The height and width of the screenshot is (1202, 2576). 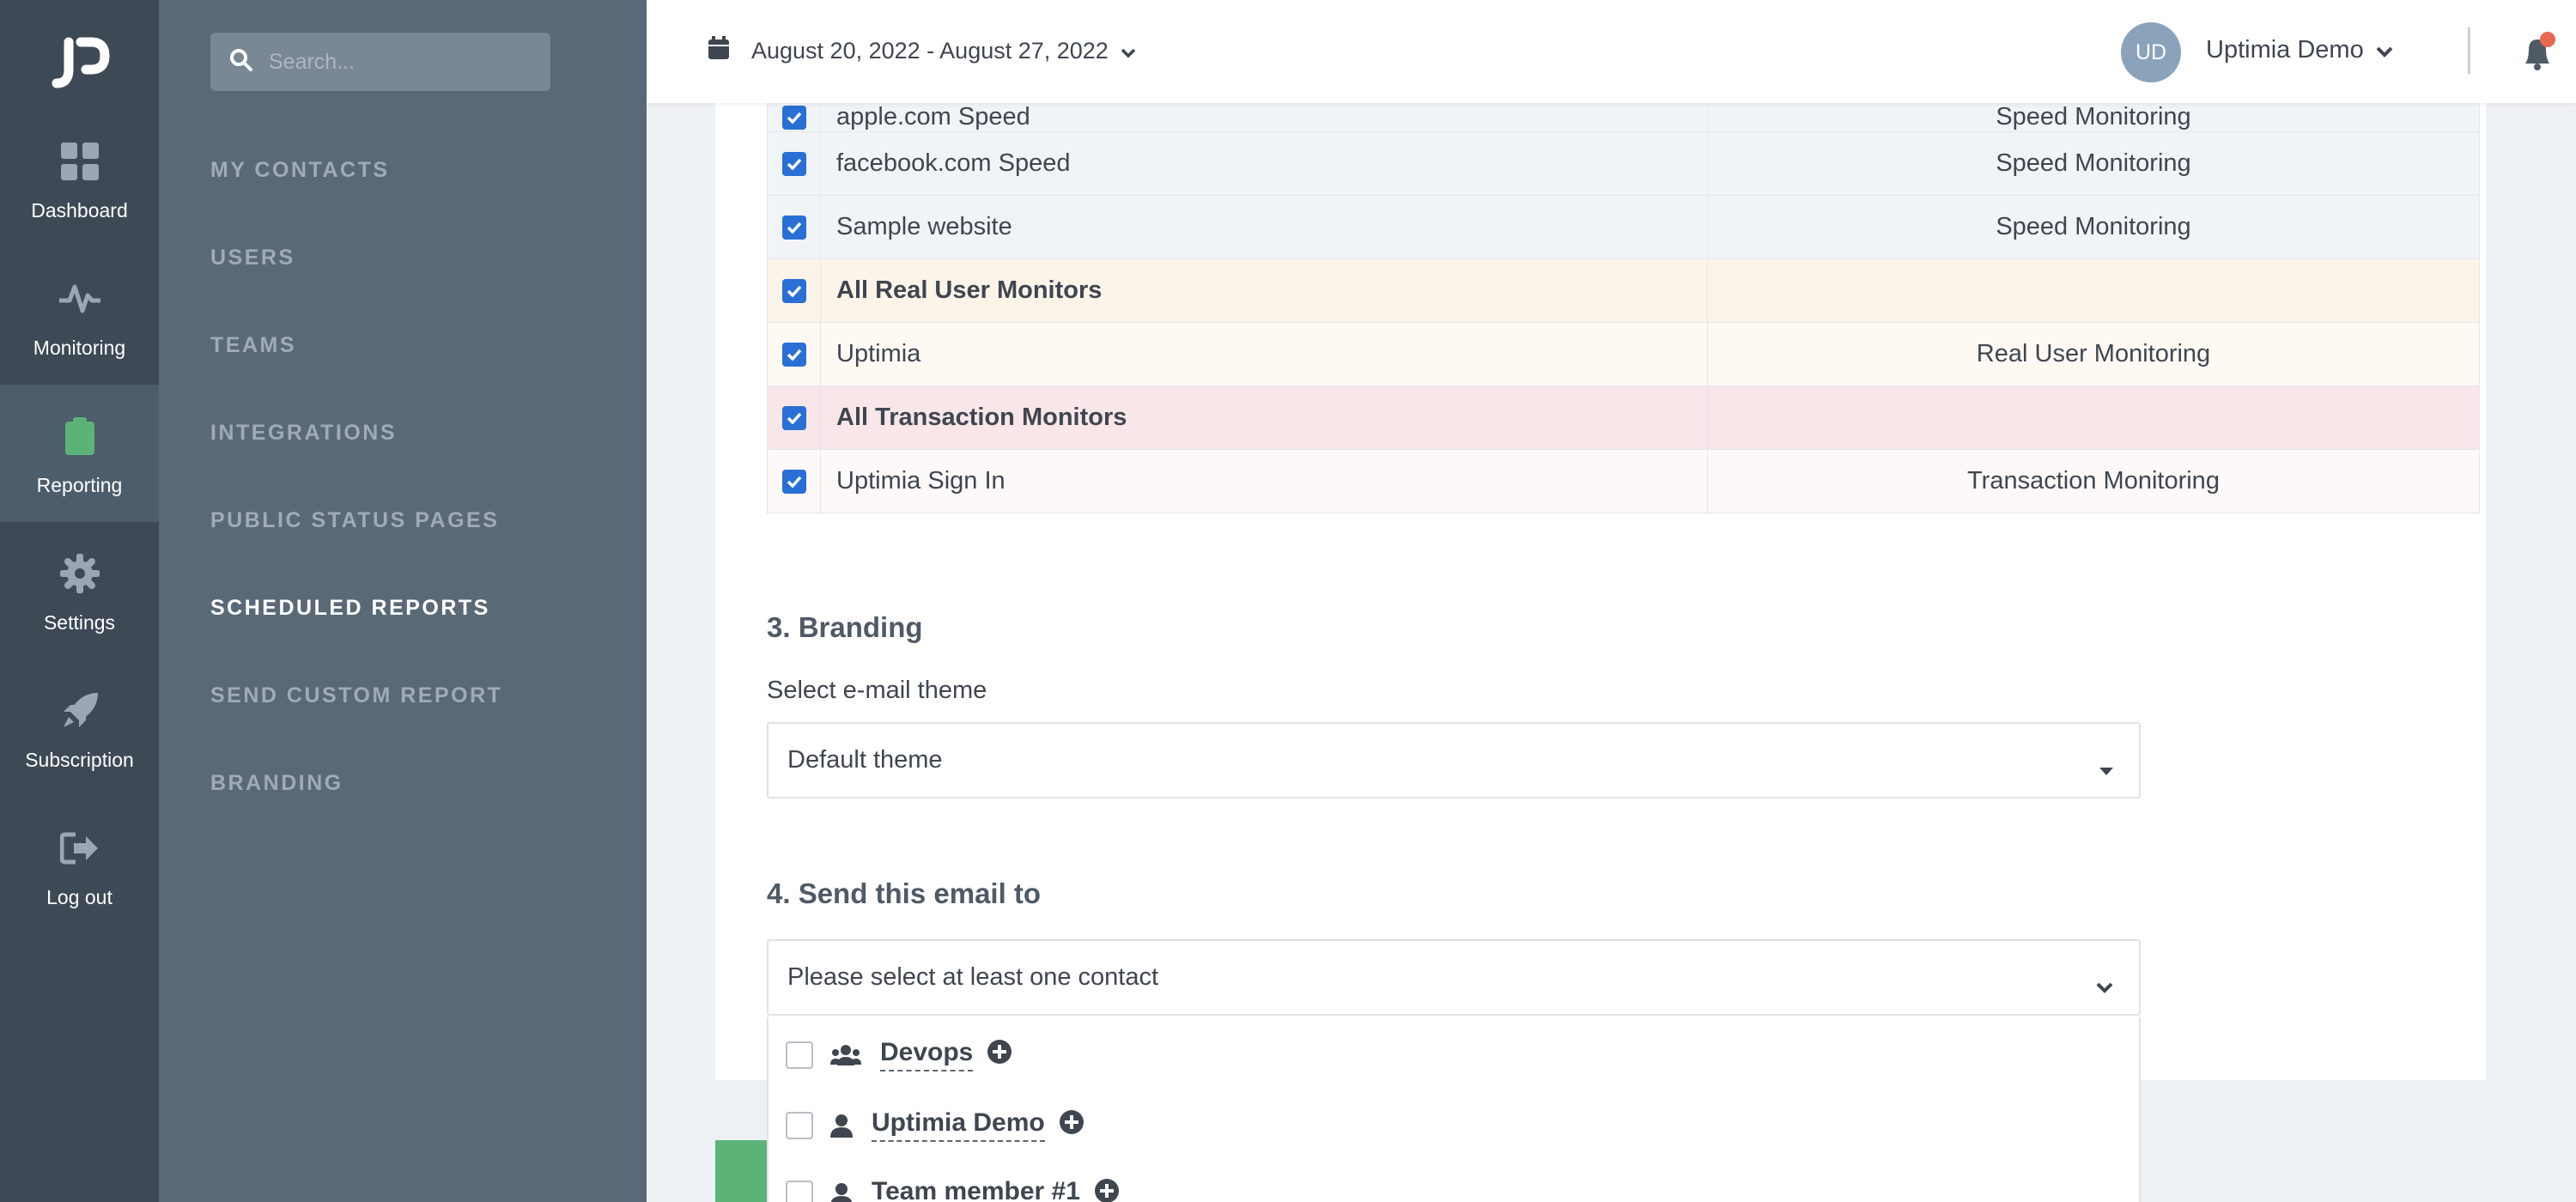 I want to click on subnav-item-public-status-pages: PUBLIC STATUS PAGES, so click(x=355, y=520).